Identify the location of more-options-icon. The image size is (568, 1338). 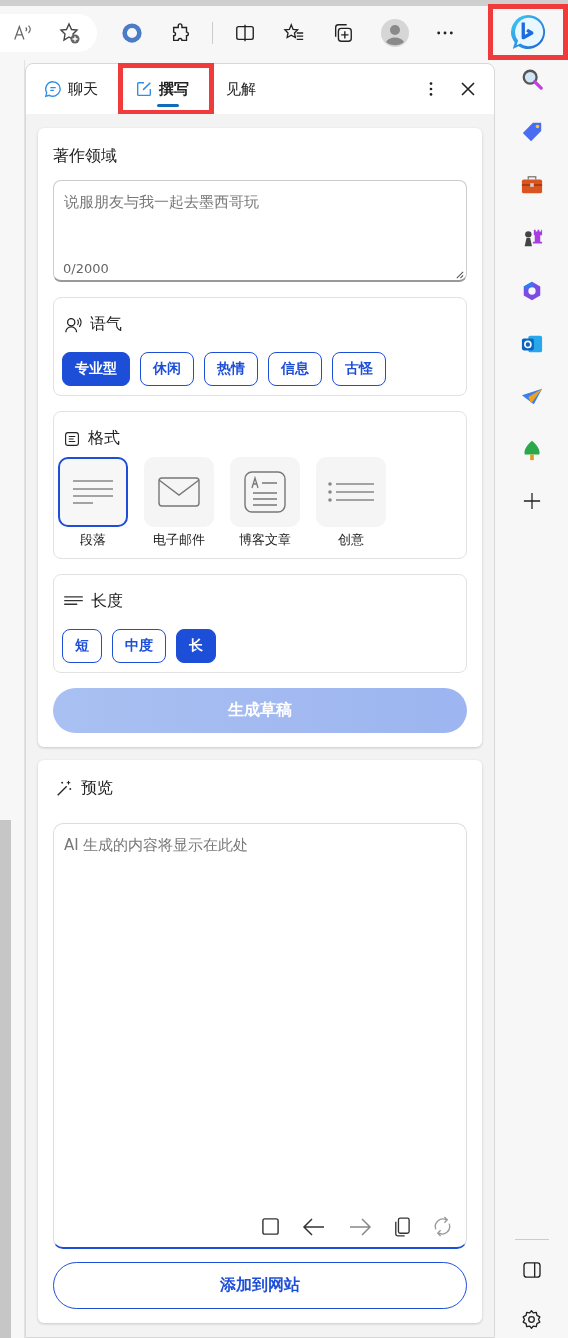
(431, 89).